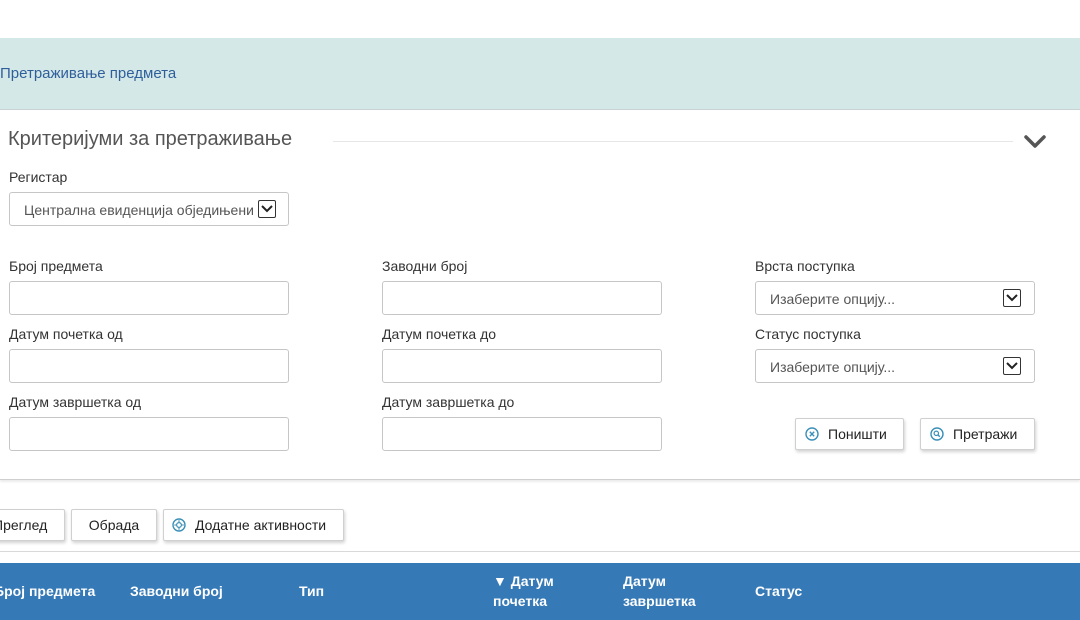 This screenshot has width=1080, height=620. I want to click on registry-select: Централна евиденција обједињени, so click(149, 209).